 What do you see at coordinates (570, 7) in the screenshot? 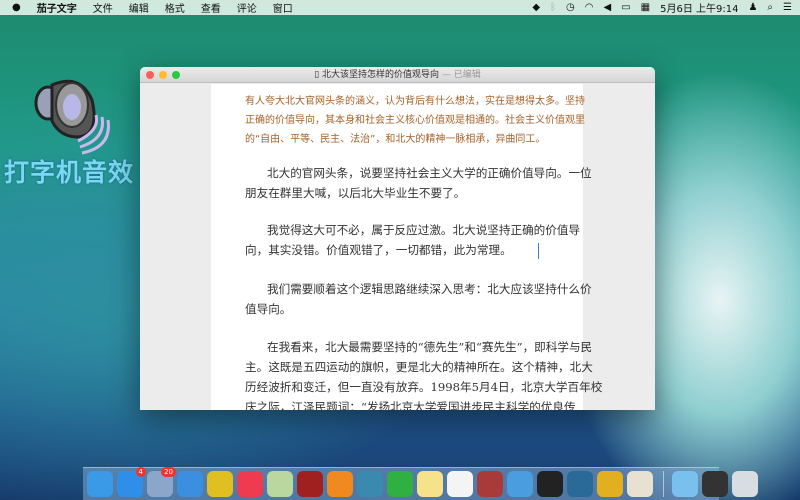
I see `time-machine-icon: ◷` at bounding box center [570, 7].